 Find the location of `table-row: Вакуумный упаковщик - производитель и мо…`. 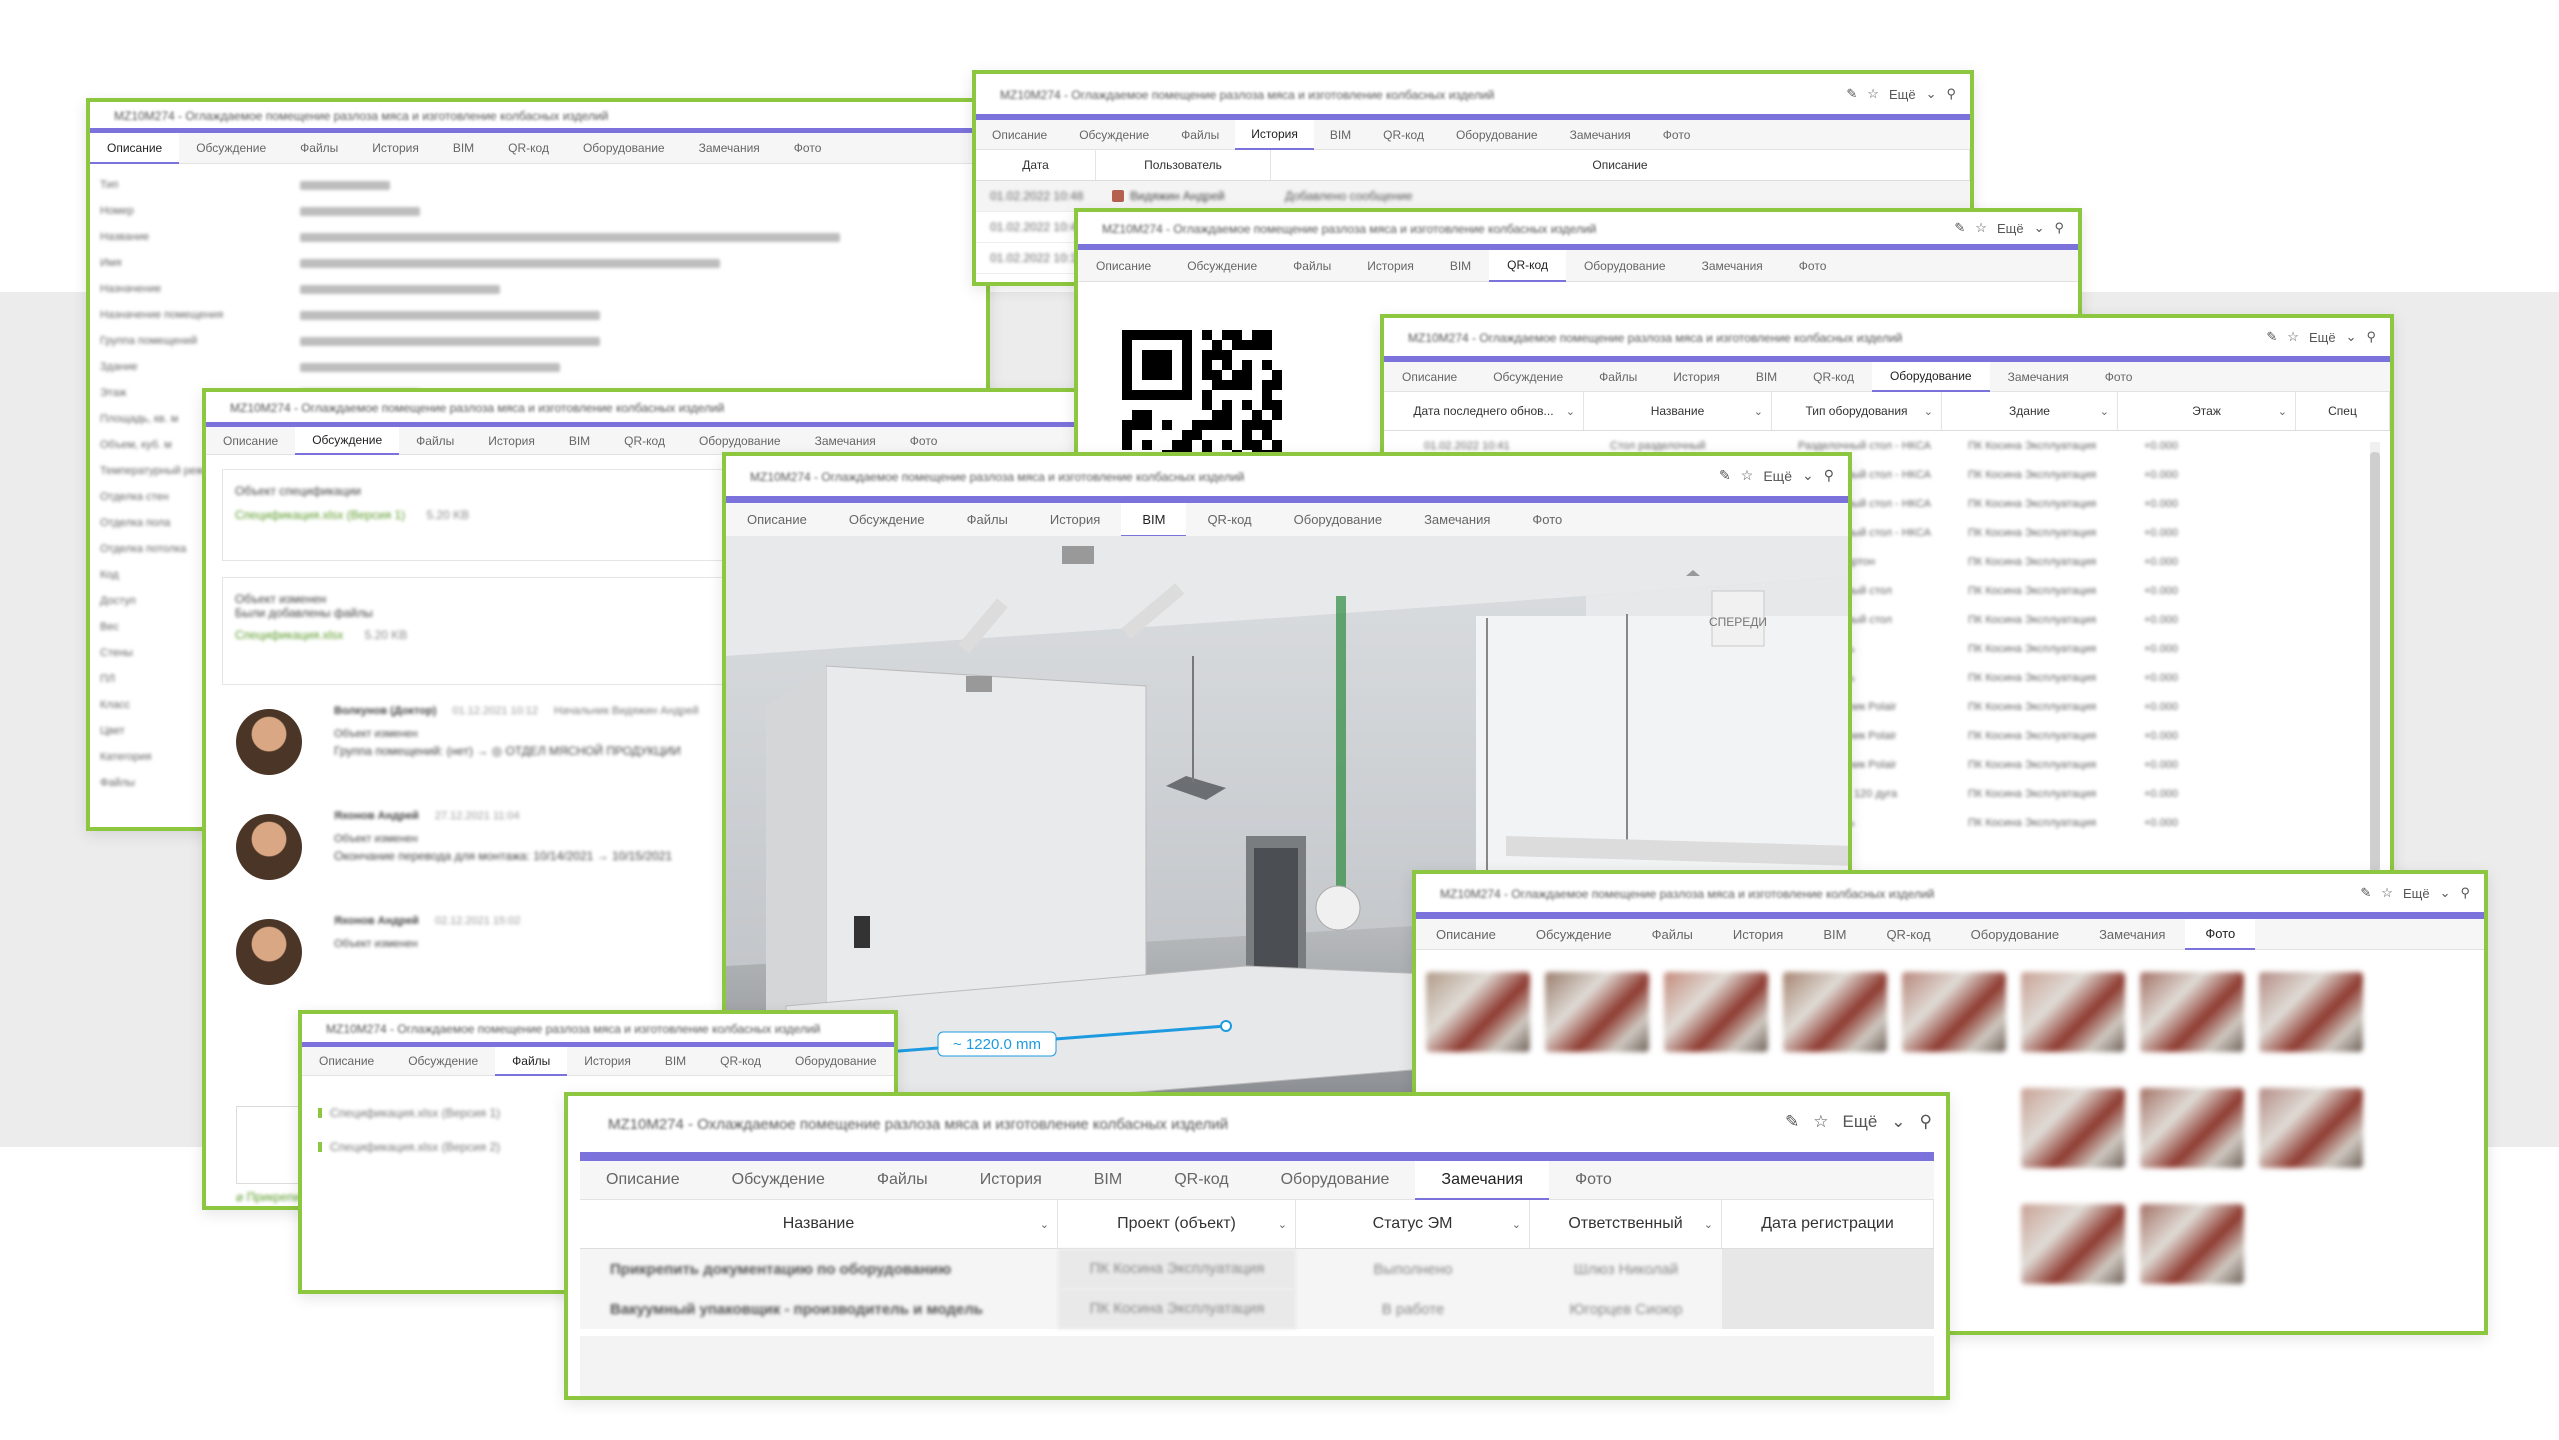

table-row: Вакуумный упаковщик - производитель и мо… is located at coordinates (1257, 1309).